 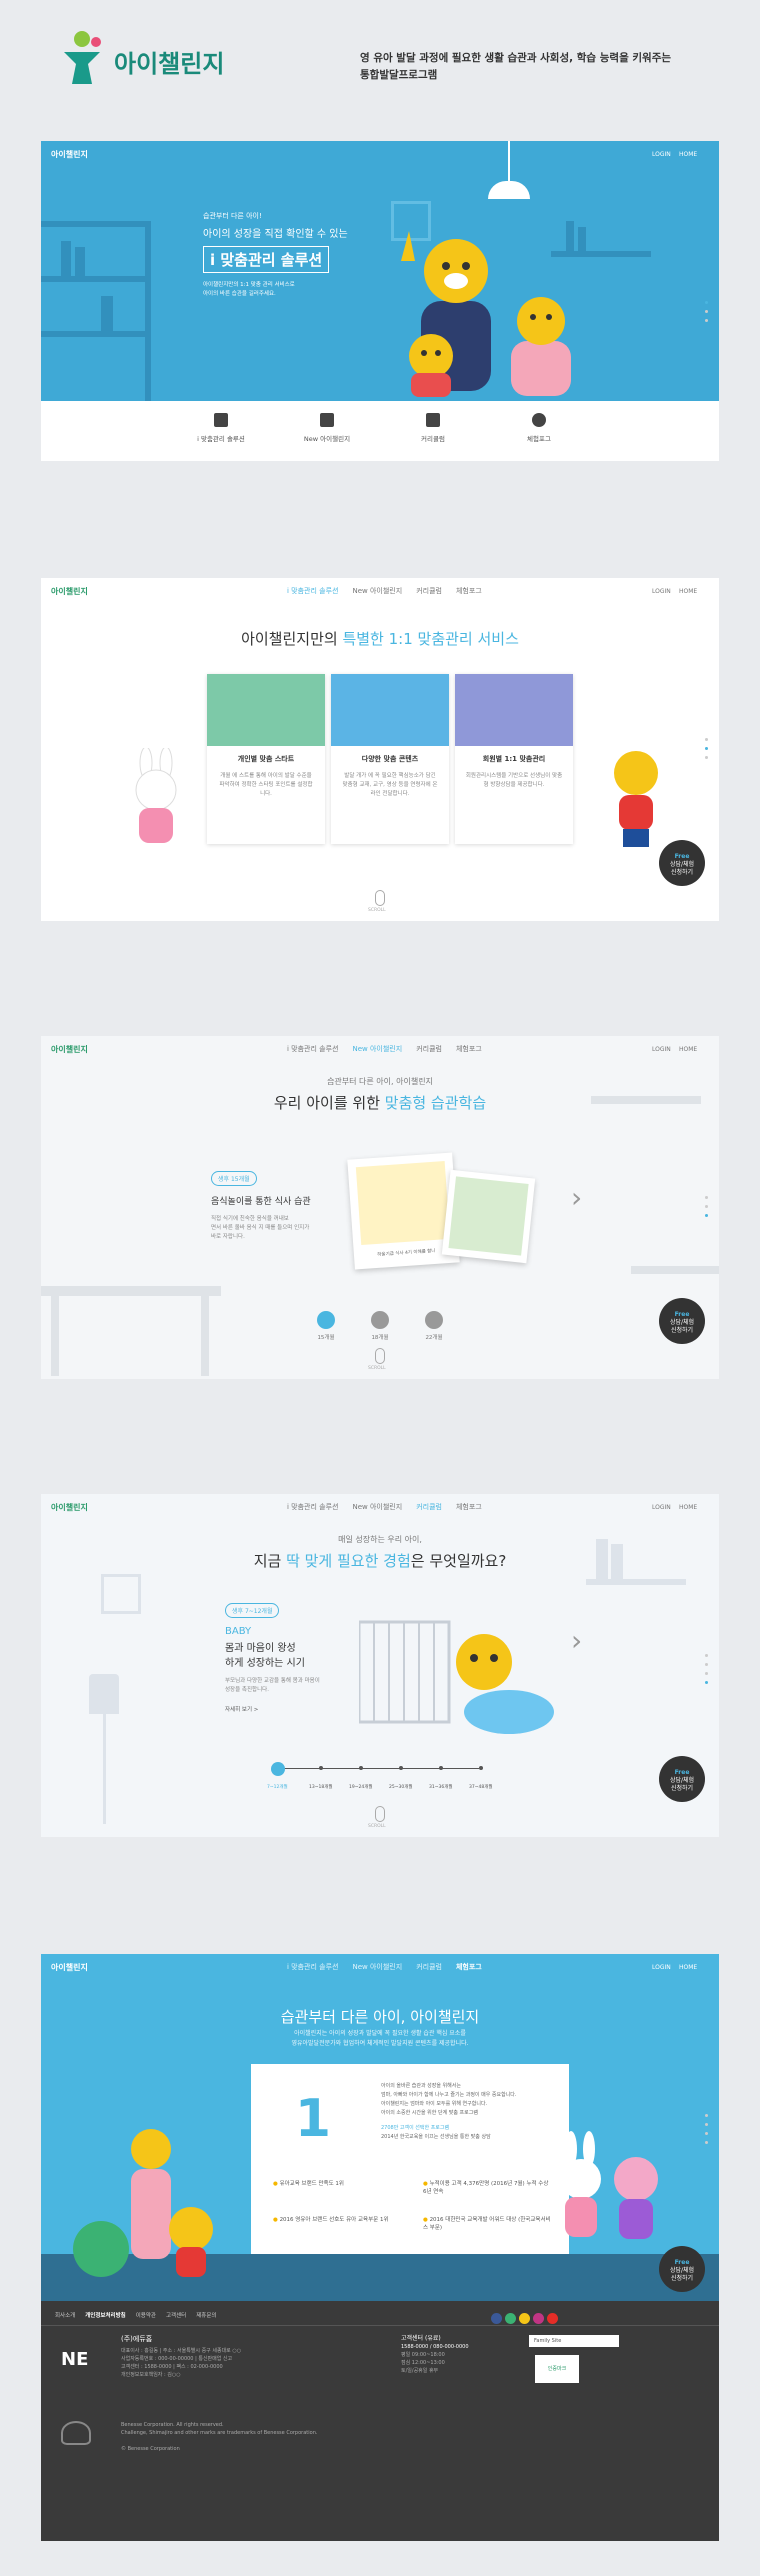 I want to click on naver-icon, so click(x=510, y=2318).